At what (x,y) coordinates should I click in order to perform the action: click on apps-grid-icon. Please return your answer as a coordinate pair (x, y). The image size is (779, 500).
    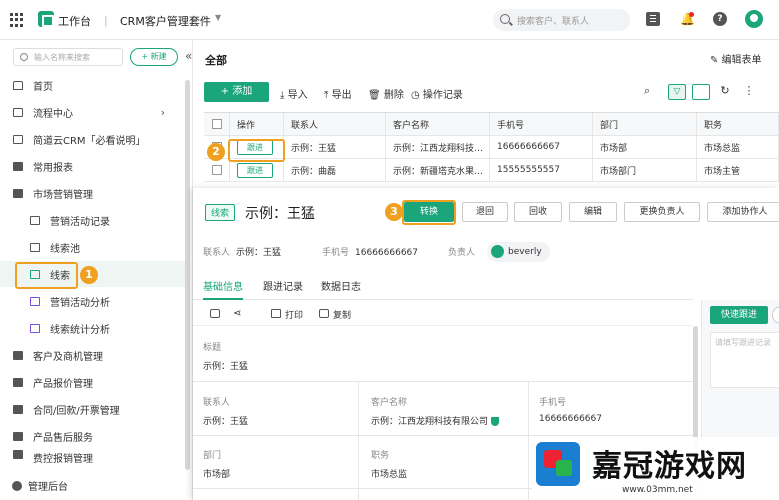
    Looking at the image, I should click on (17, 20).